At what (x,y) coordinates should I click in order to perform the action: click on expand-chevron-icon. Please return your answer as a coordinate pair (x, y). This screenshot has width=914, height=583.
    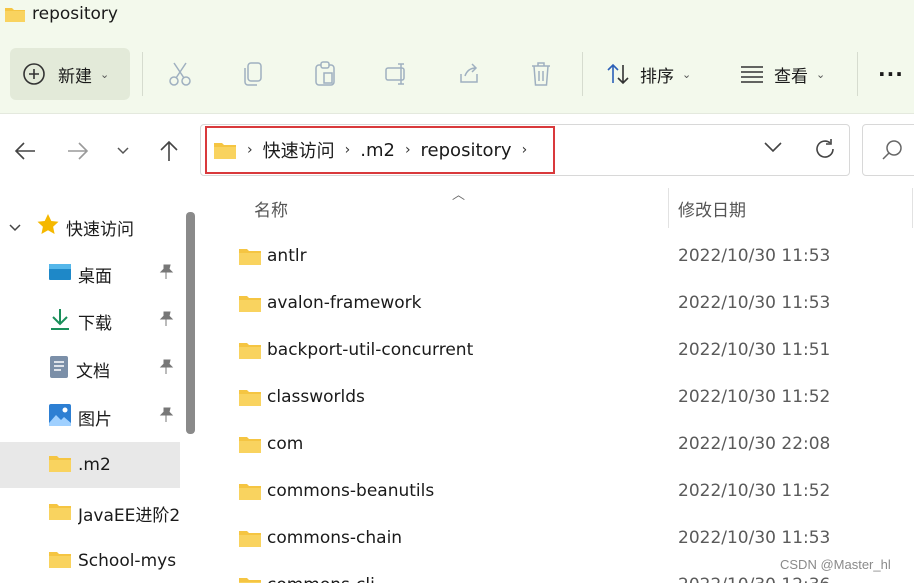
    Looking at the image, I should click on (15, 227).